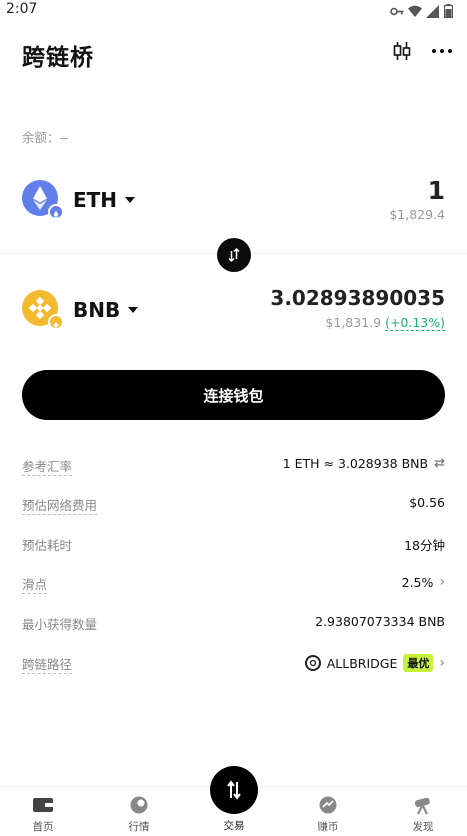 This screenshot has height=836, width=467. What do you see at coordinates (417, 582) in the screenshot?
I see `slippage-value: 2.5%` at bounding box center [417, 582].